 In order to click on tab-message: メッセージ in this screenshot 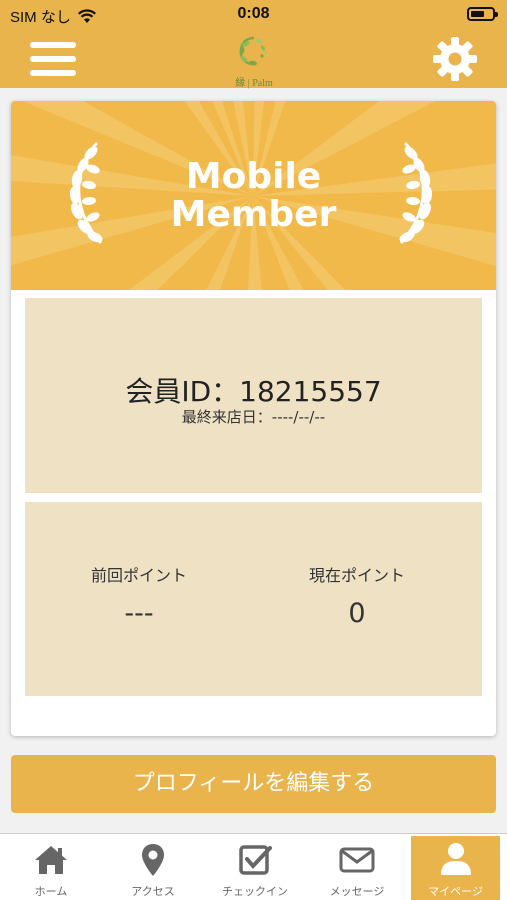, I will do `click(357, 867)`.